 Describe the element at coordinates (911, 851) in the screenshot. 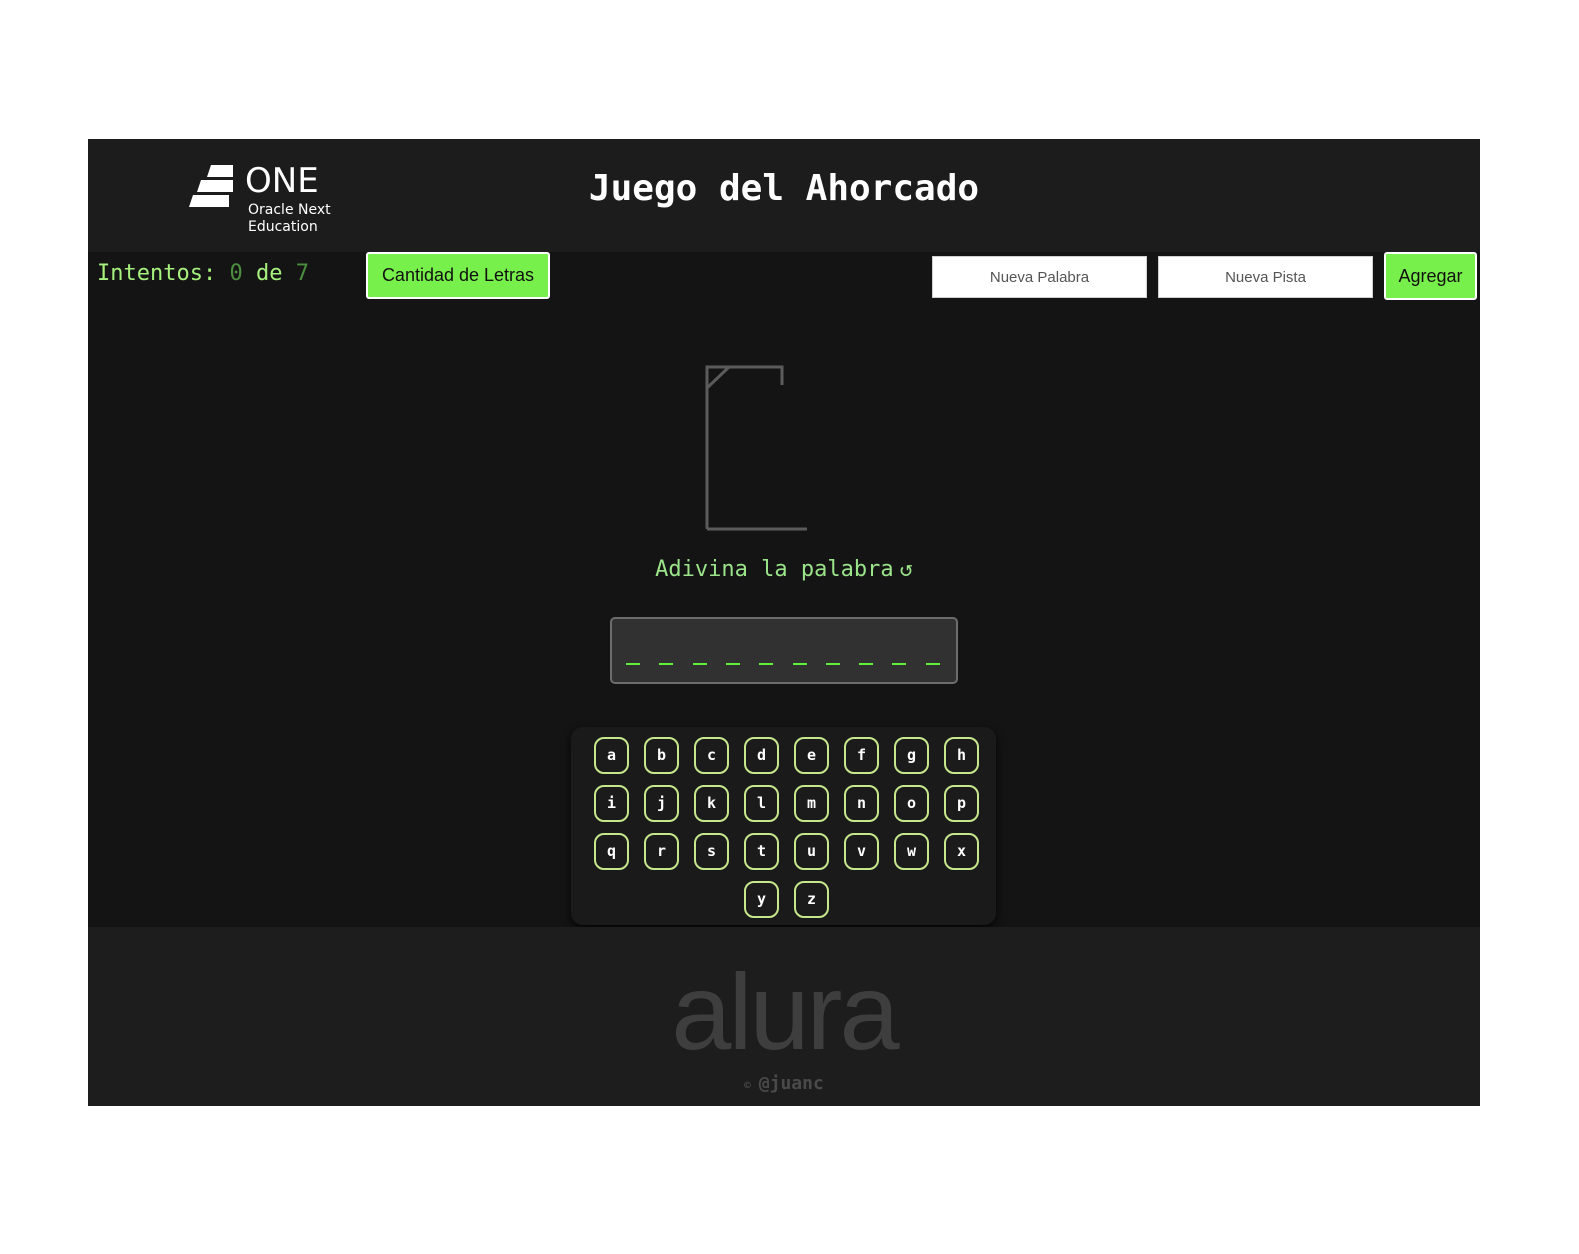

I see `key-w: w` at that location.